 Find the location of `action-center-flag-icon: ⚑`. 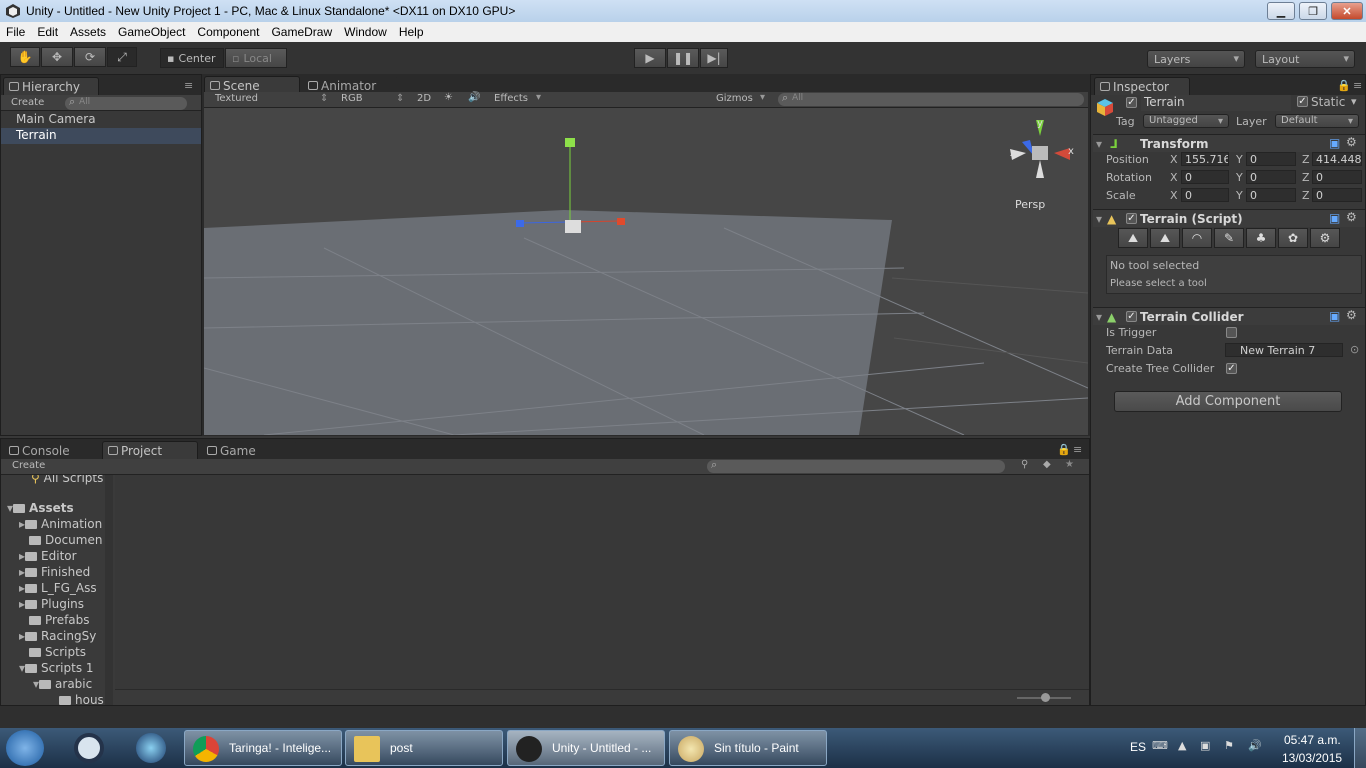

action-center-flag-icon: ⚑ is located at coordinates (1229, 745).